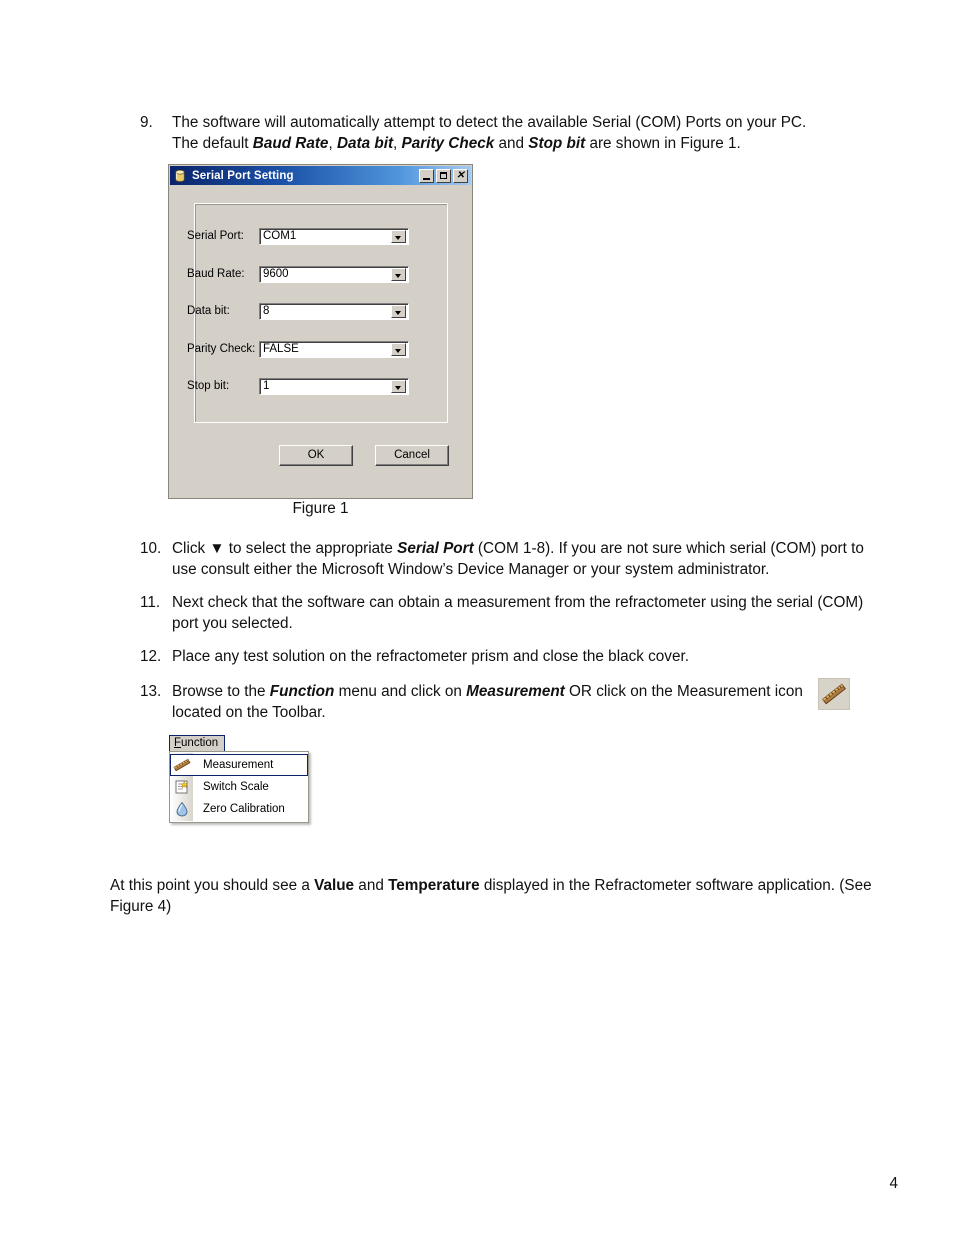  Describe the element at coordinates (334, 311) in the screenshot. I see `data-bit-combobox: 8` at that location.